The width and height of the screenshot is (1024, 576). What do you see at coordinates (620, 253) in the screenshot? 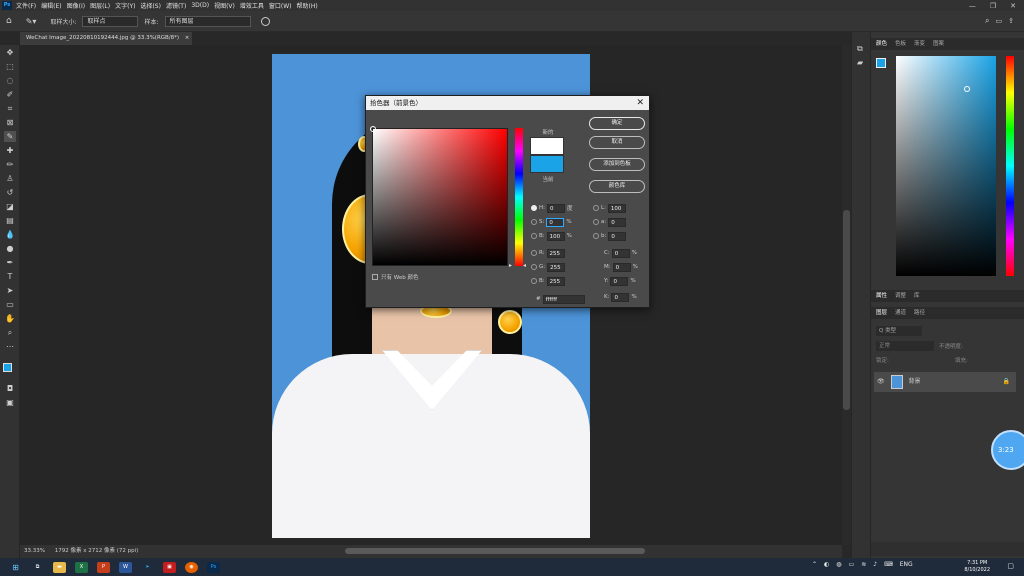
I see `c-input: 0` at bounding box center [620, 253].